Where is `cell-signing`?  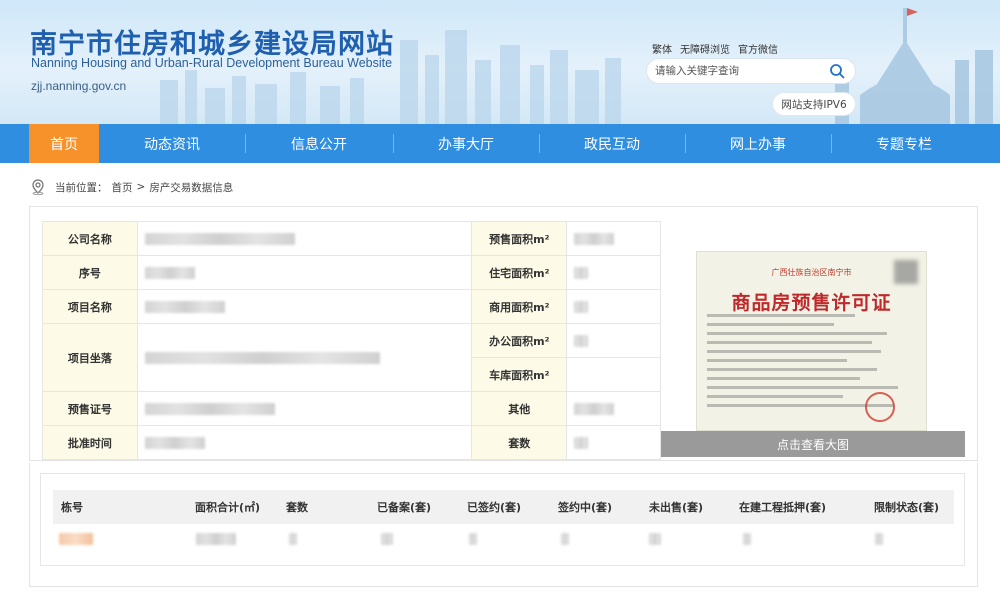 cell-signing is located at coordinates (565, 539).